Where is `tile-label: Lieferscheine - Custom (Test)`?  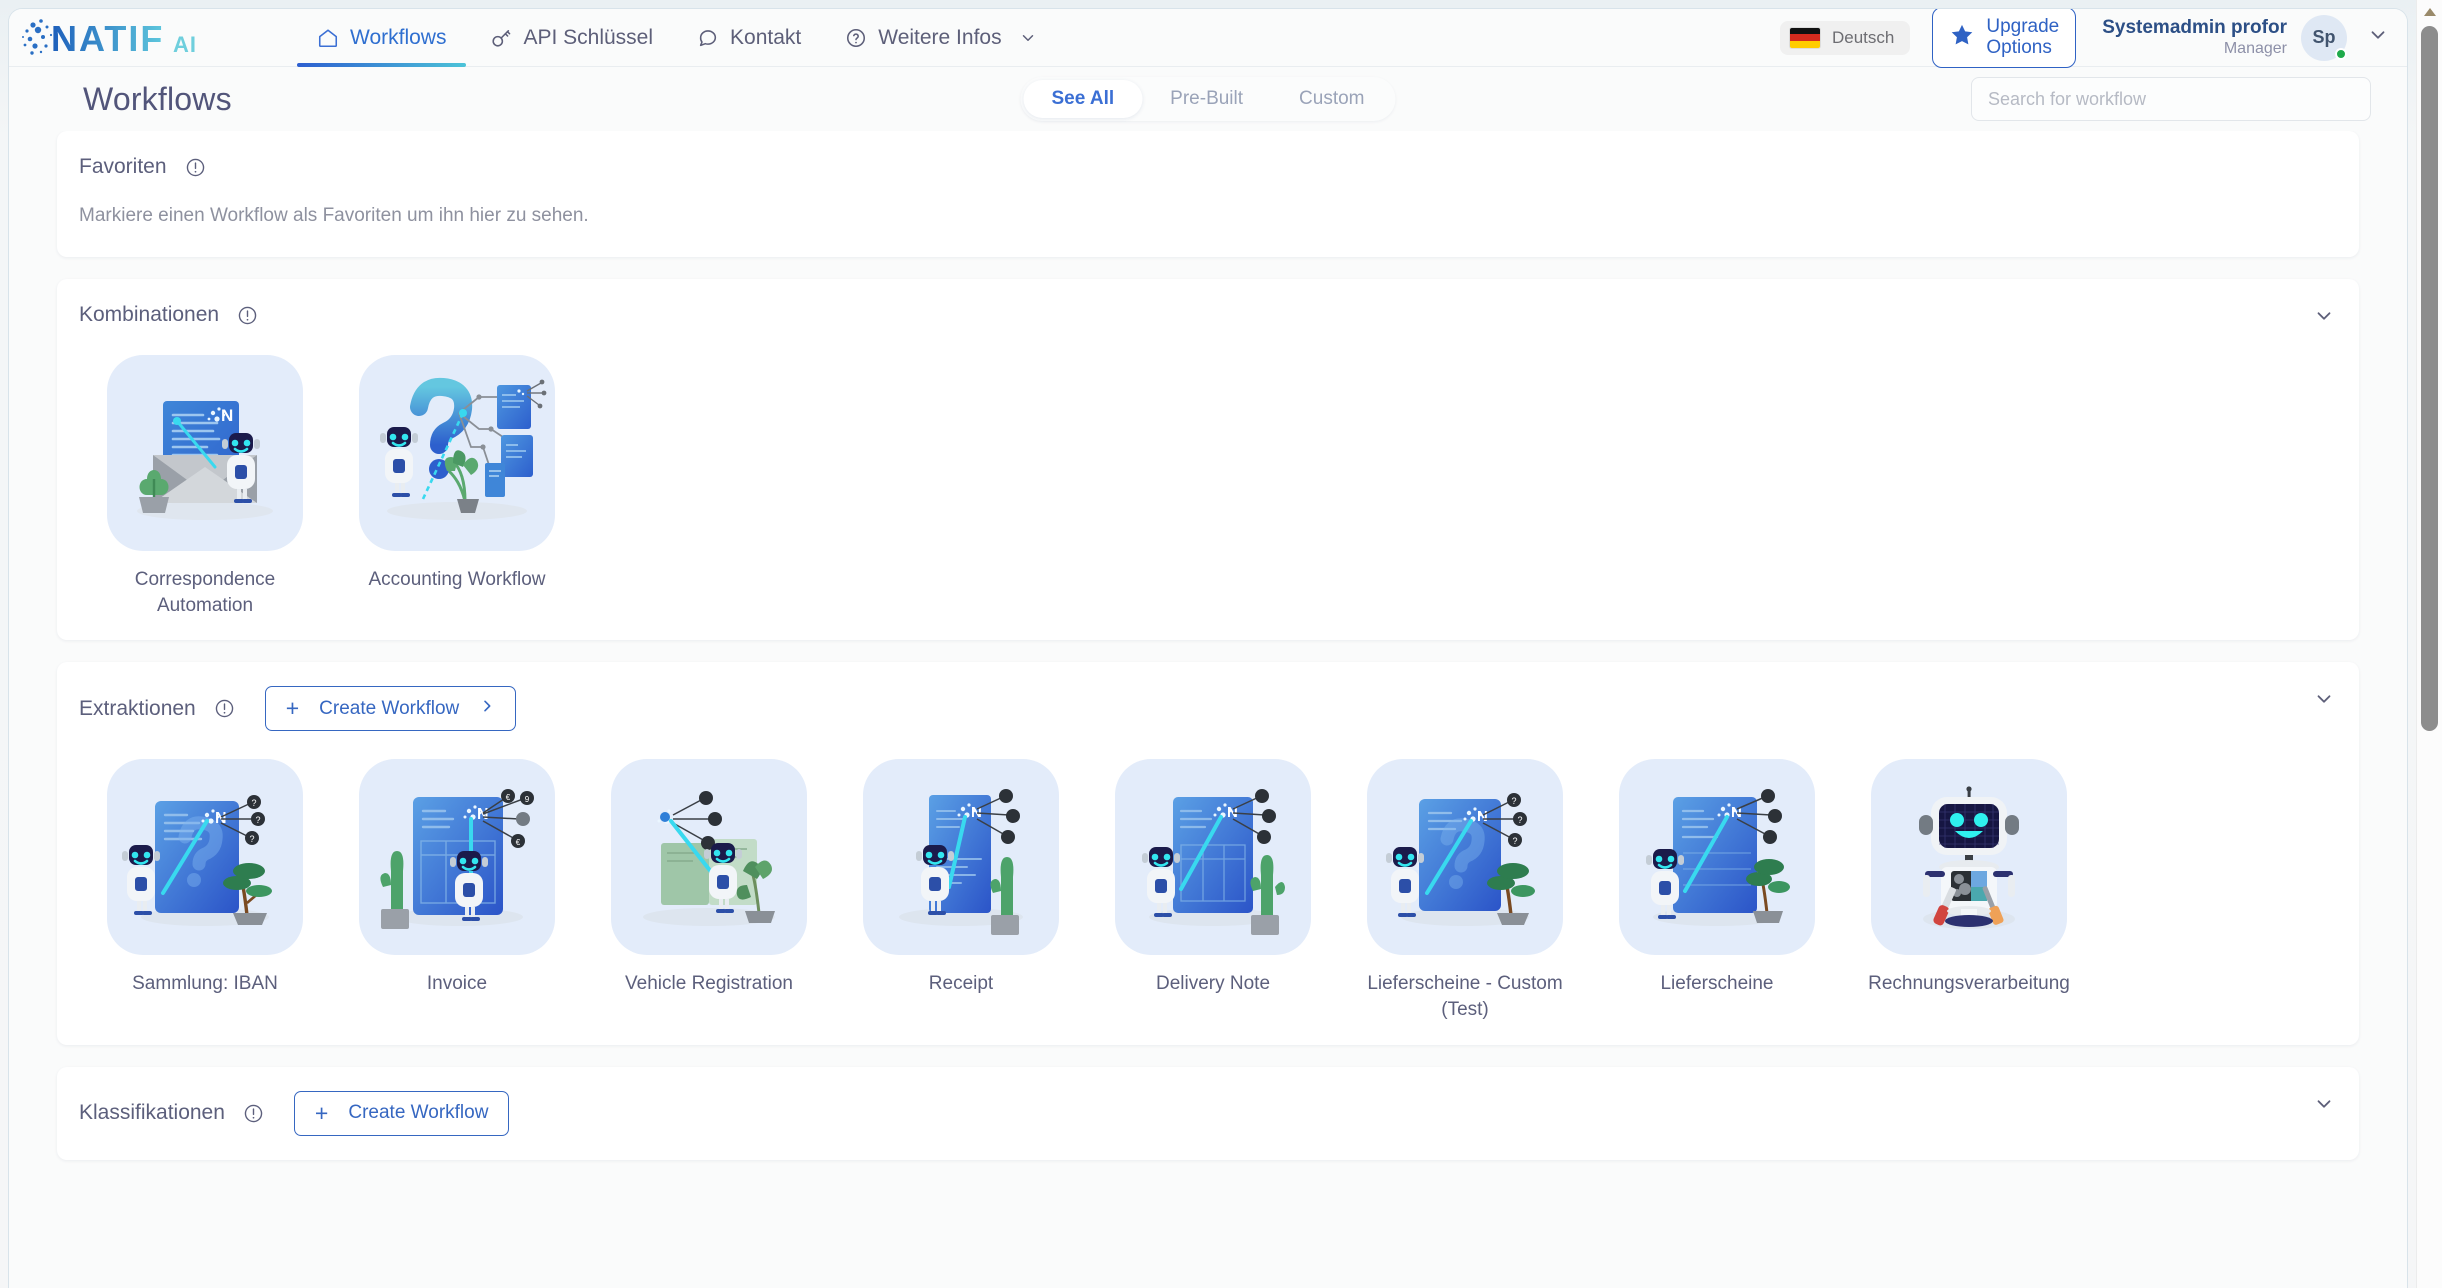
tile-label: Lieferscheine - Custom (Test) is located at coordinates (1465, 996).